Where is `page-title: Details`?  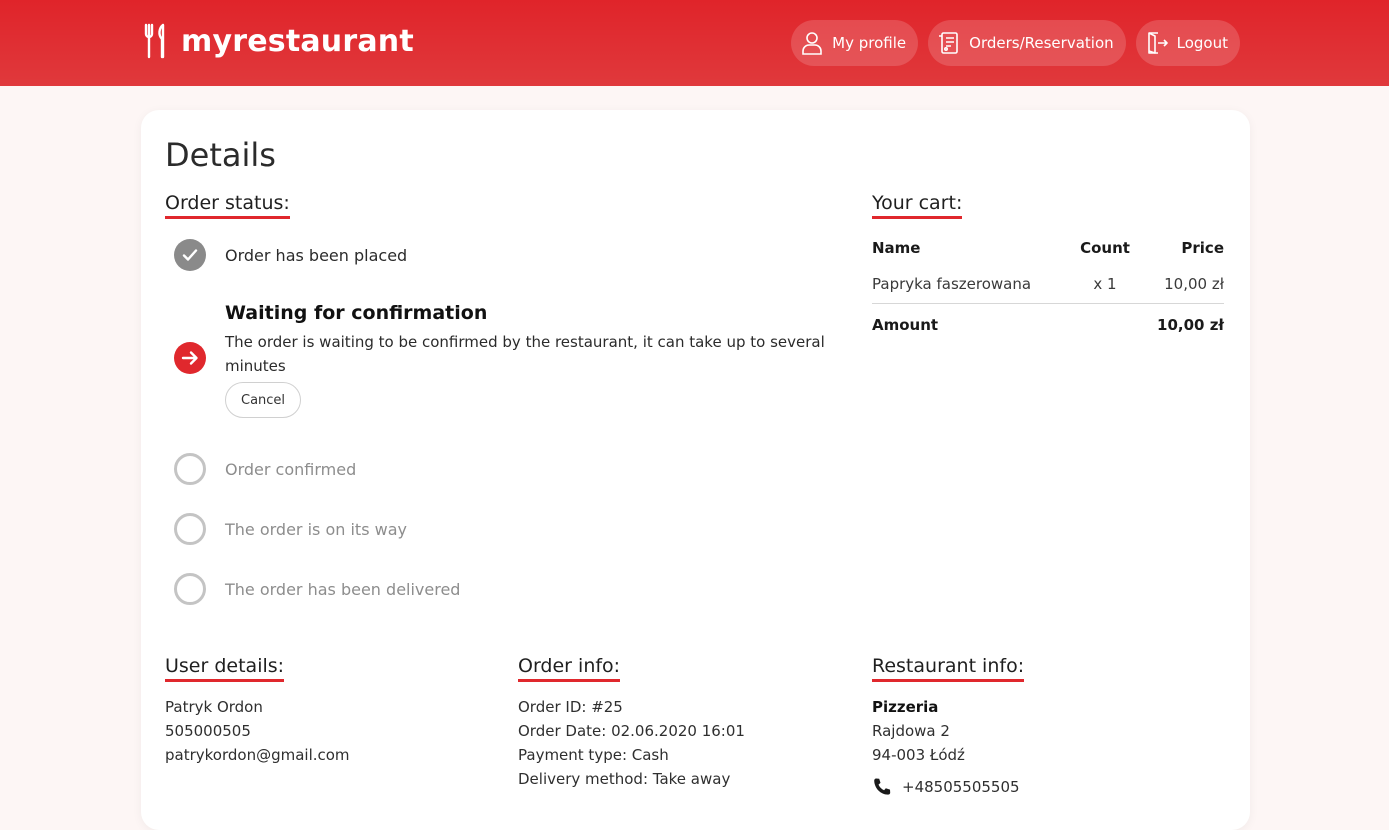 page-title: Details is located at coordinates (220, 155).